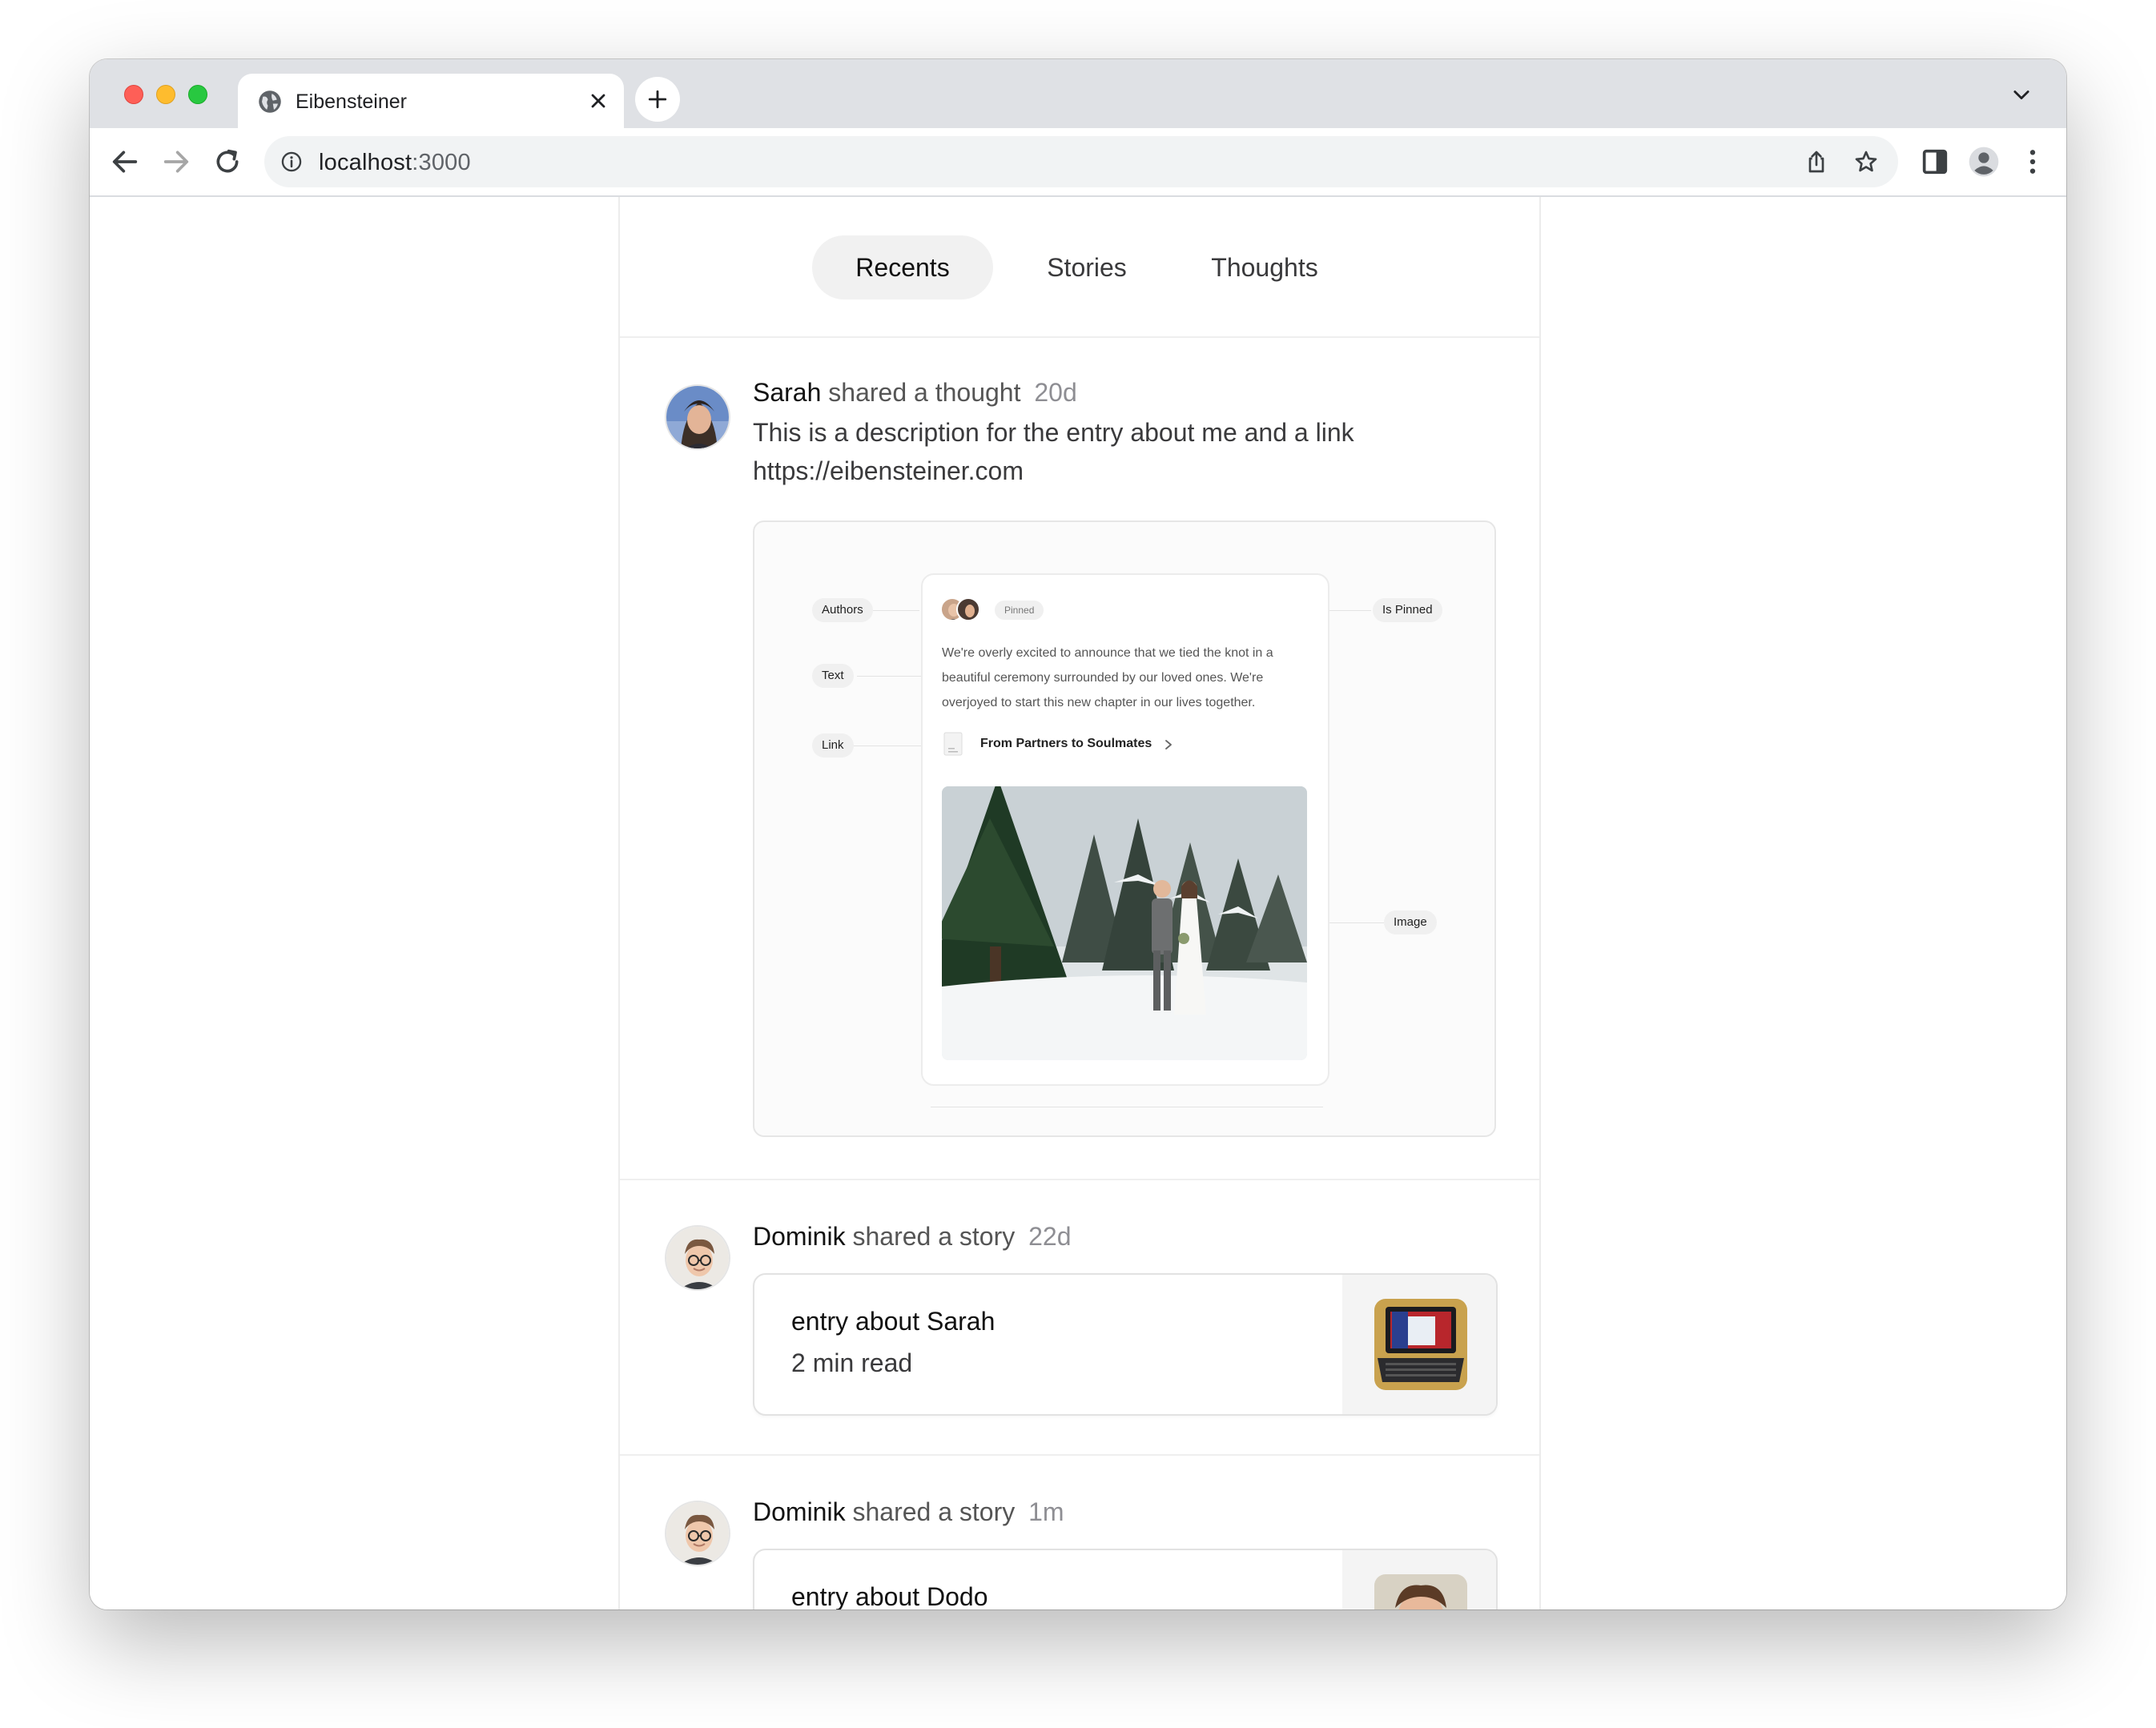 The height and width of the screenshot is (1728, 2156). Describe the element at coordinates (1407, 610) in the screenshot. I see `label-is-pinned: Is Pinned` at that location.